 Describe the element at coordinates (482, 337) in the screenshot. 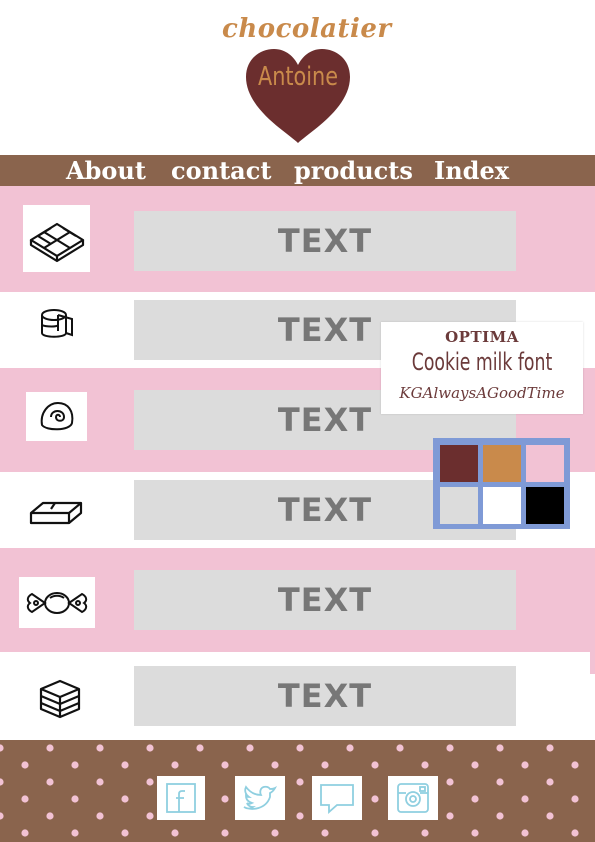

I see `font-sample-optima: OPTIMA` at that location.